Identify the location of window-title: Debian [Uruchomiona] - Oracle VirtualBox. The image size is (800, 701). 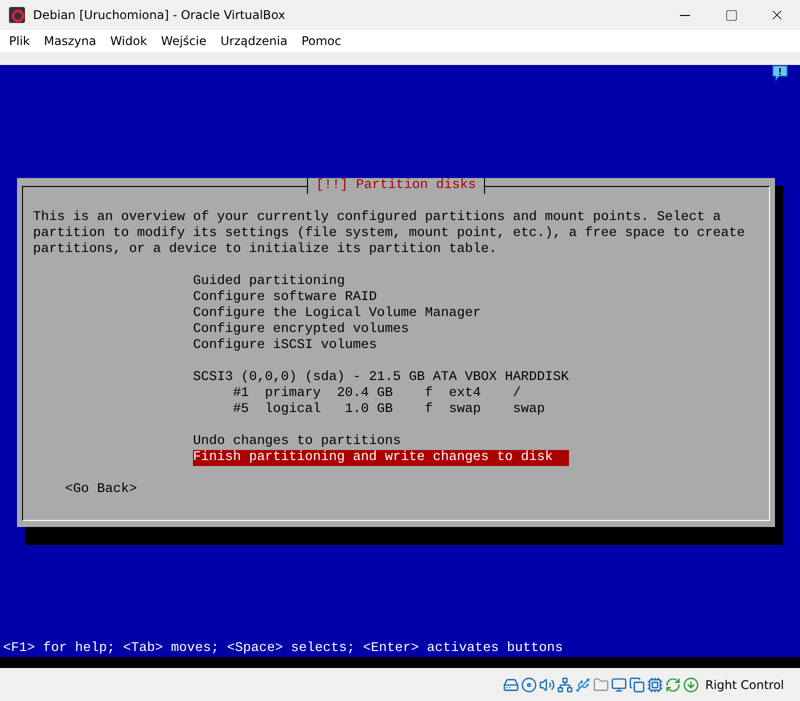
(159, 15).